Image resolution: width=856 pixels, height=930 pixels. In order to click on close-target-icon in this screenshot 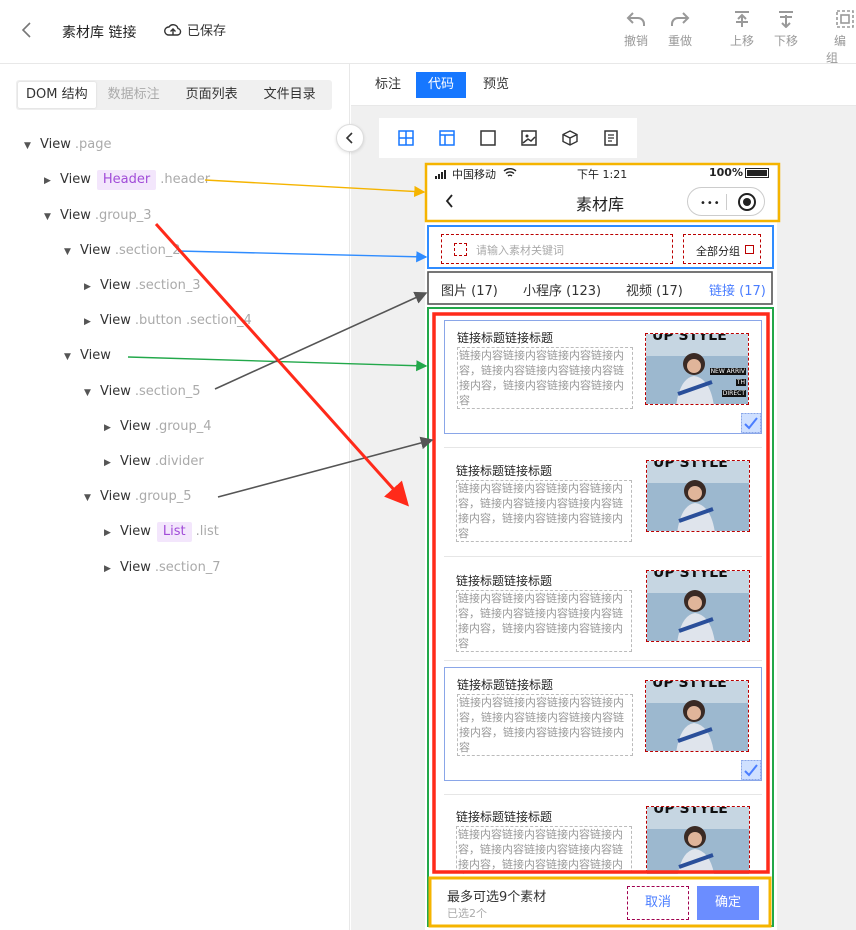, I will do `click(747, 202)`.